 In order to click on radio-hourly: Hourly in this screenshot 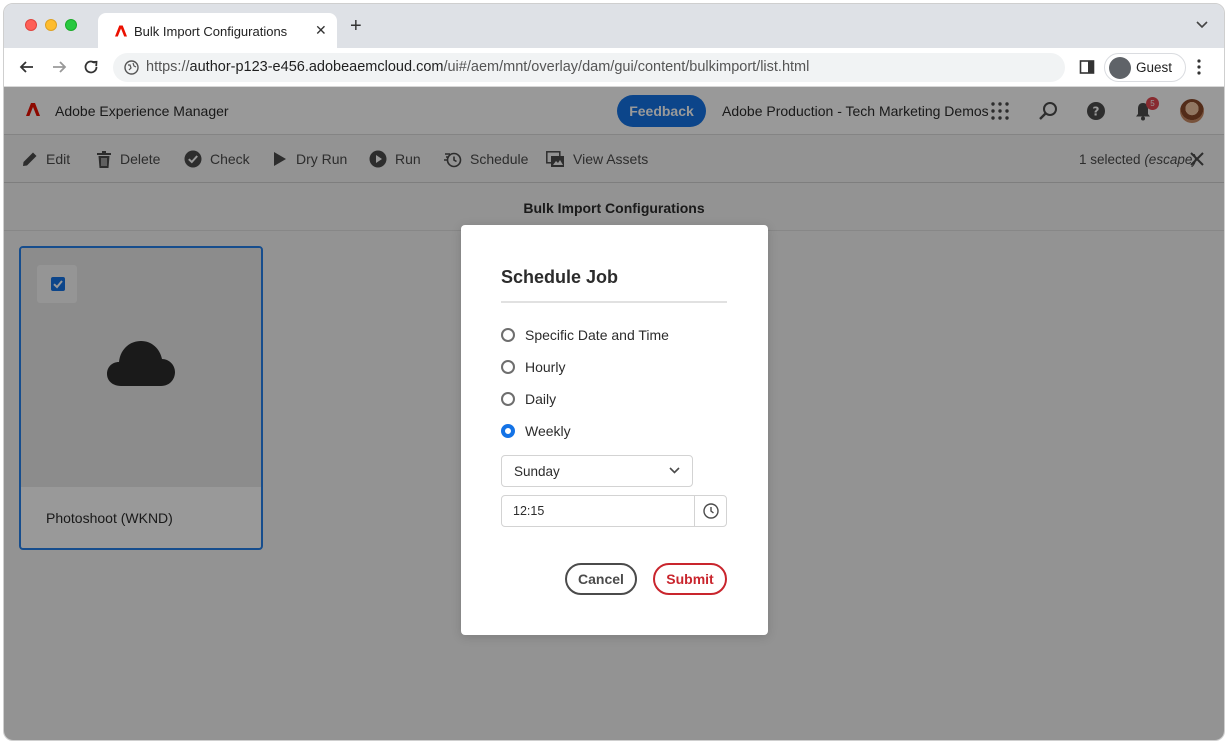, I will do `click(533, 367)`.